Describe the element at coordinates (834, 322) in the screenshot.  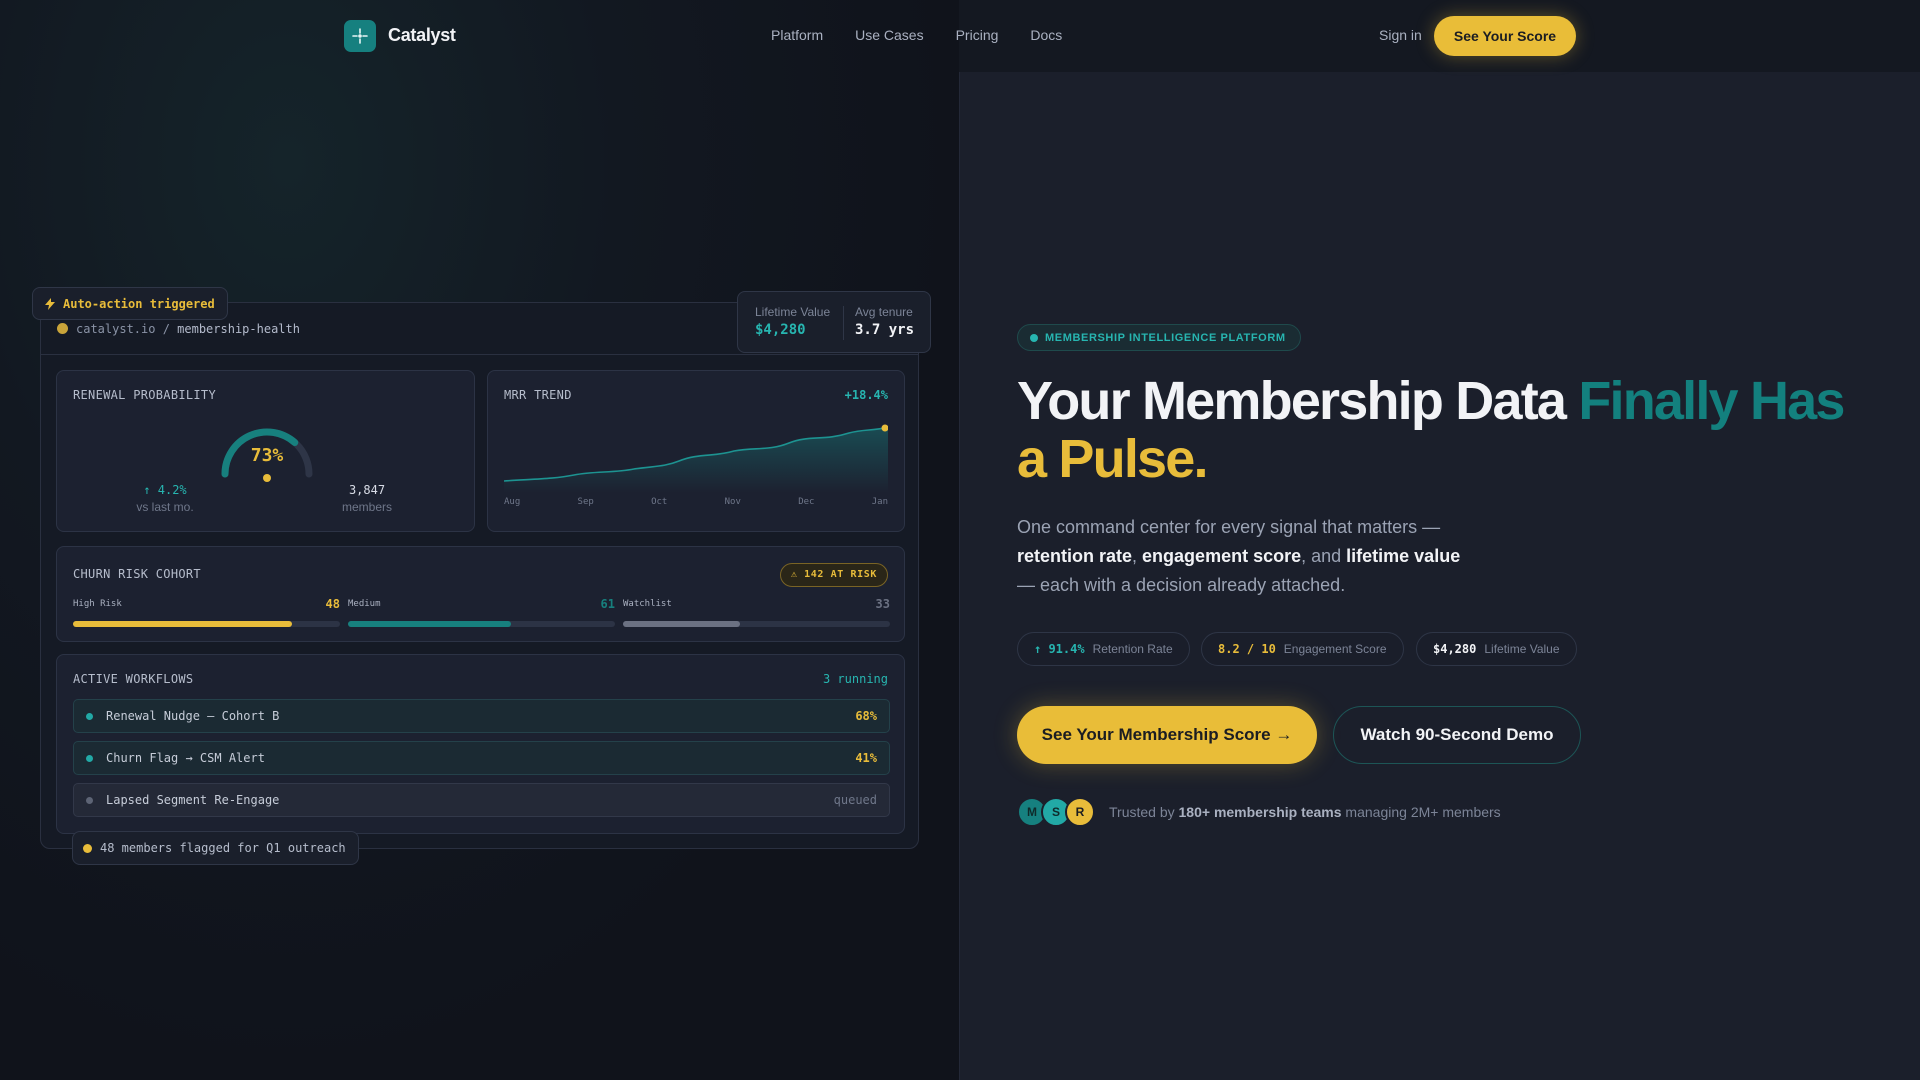
I see `lifetime-value-card: Lifetime Value $4,280 Avg tenure 3.7 yrs` at that location.